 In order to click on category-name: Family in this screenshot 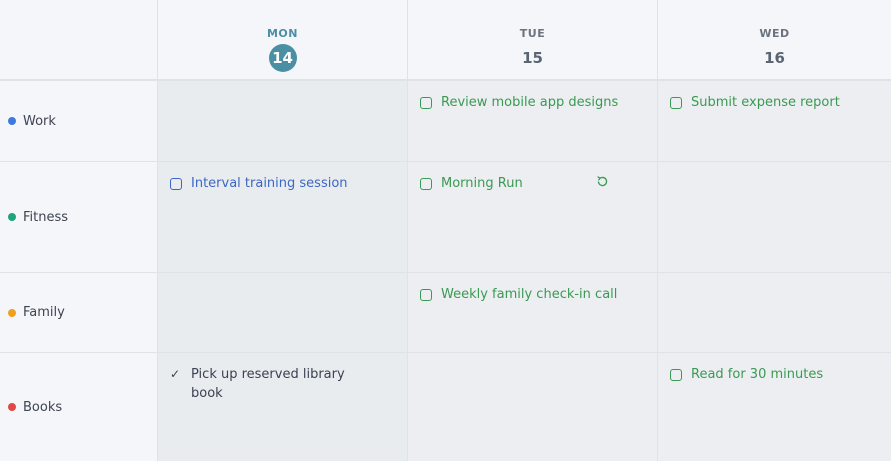, I will do `click(44, 312)`.